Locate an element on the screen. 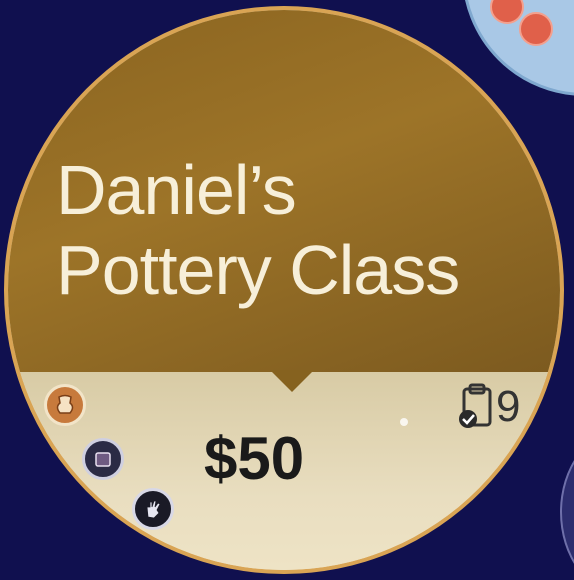 The image size is (574, 580). card-price: $50 is located at coordinates (254, 458).